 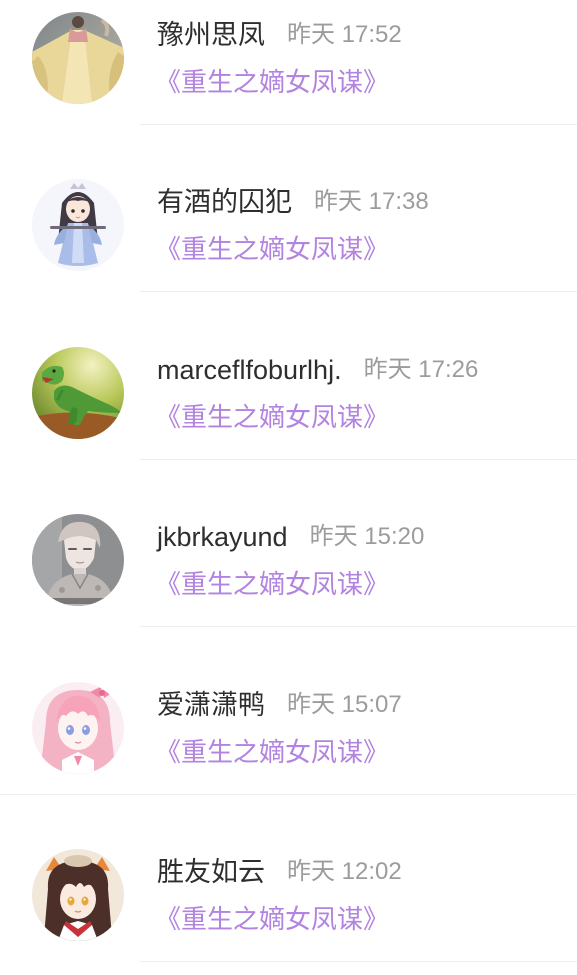 What do you see at coordinates (222, 537) in the screenshot?
I see `username: jkbrkayund` at bounding box center [222, 537].